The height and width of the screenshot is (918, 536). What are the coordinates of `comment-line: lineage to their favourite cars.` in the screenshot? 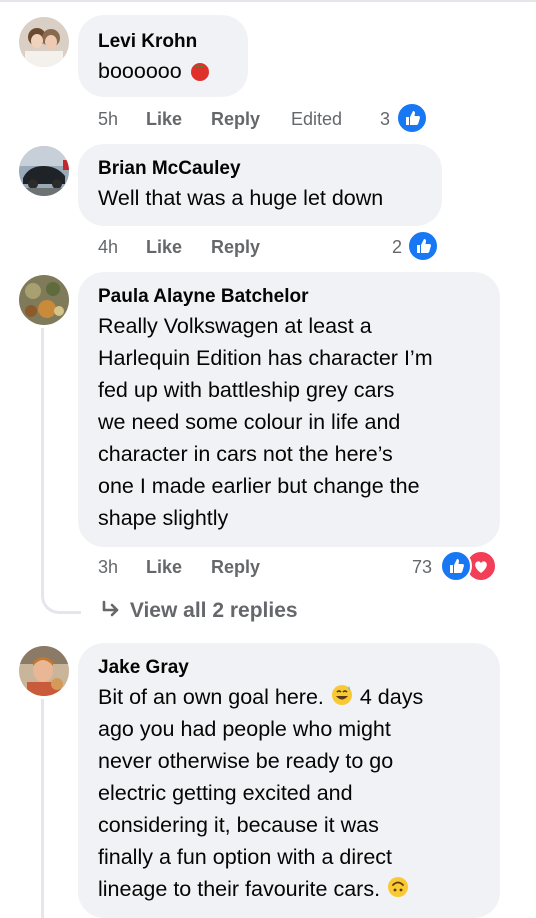 It's located at (254, 890).